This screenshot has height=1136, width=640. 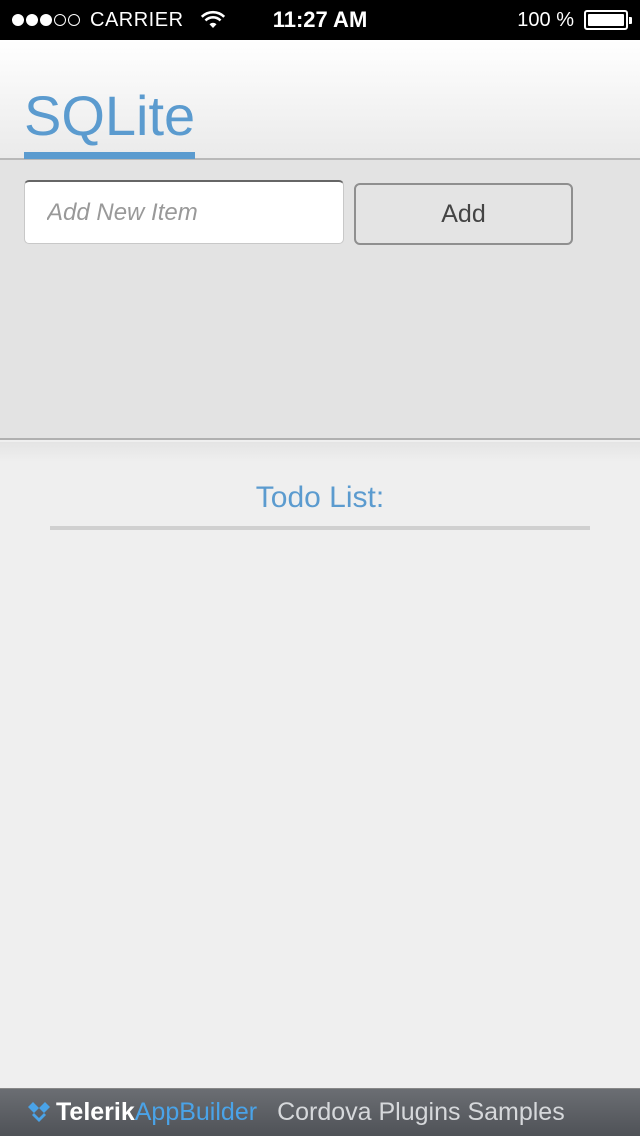 I want to click on brand-telerik: Telerik, so click(x=95, y=1112).